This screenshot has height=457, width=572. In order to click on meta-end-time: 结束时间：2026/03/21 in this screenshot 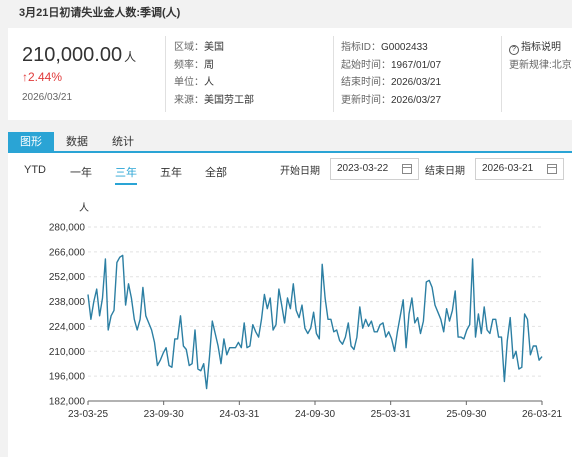, I will do `click(391, 82)`.